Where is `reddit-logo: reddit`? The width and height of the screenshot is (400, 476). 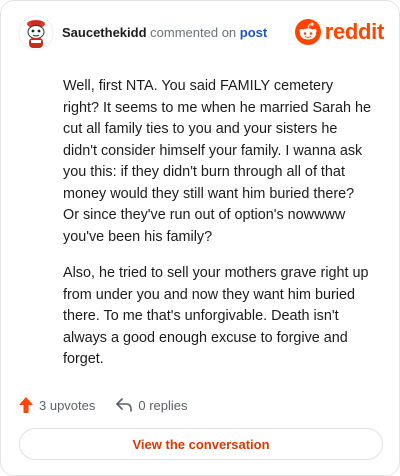
reddit-logo: reddit is located at coordinates (339, 32).